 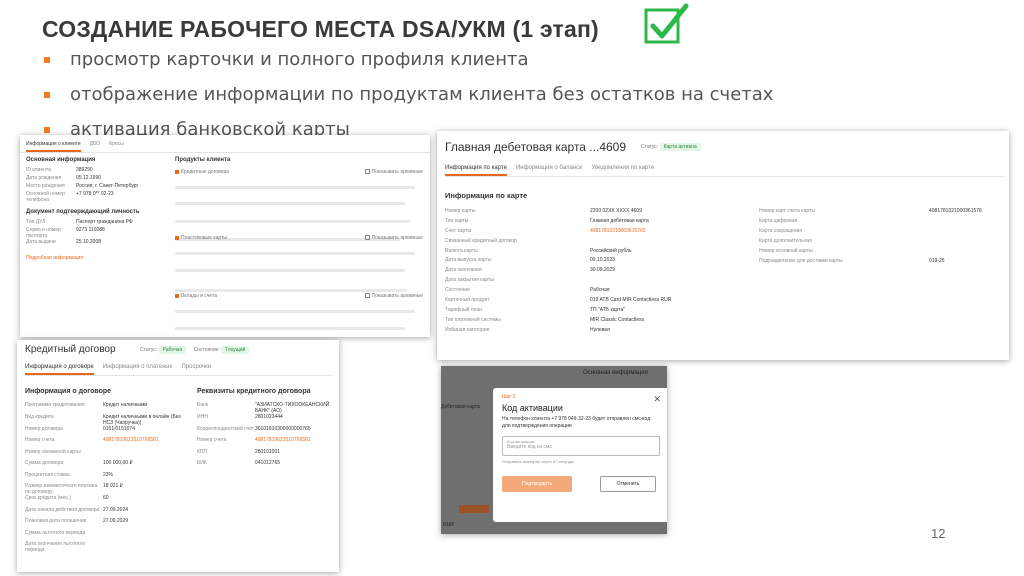 What do you see at coordinates (149, 350) in the screenshot?
I see `status-label: Статус:` at bounding box center [149, 350].